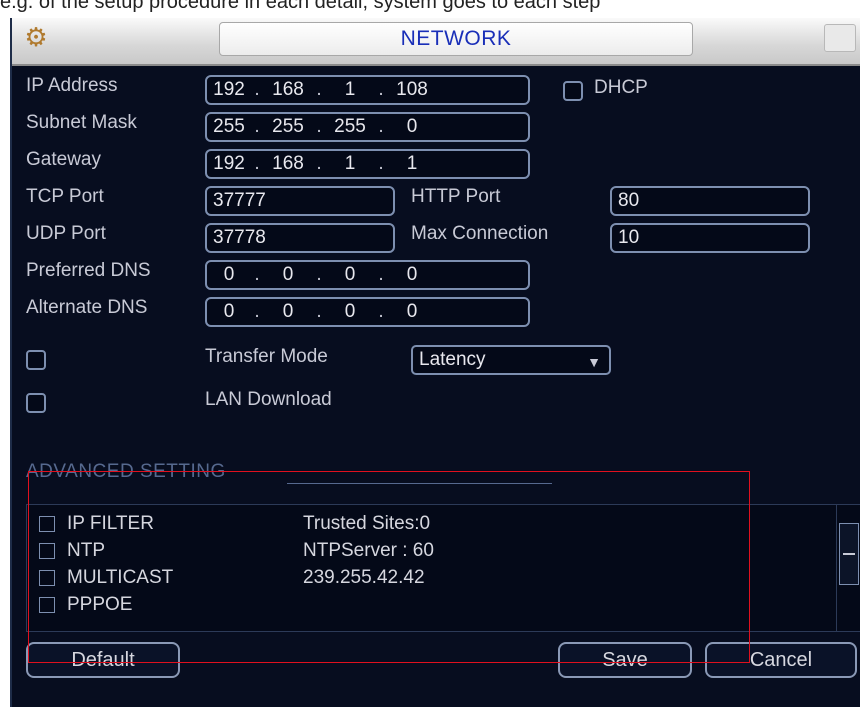  Describe the element at coordinates (36, 360) in the screenshot. I see `transfer-mode-checkbox` at that location.